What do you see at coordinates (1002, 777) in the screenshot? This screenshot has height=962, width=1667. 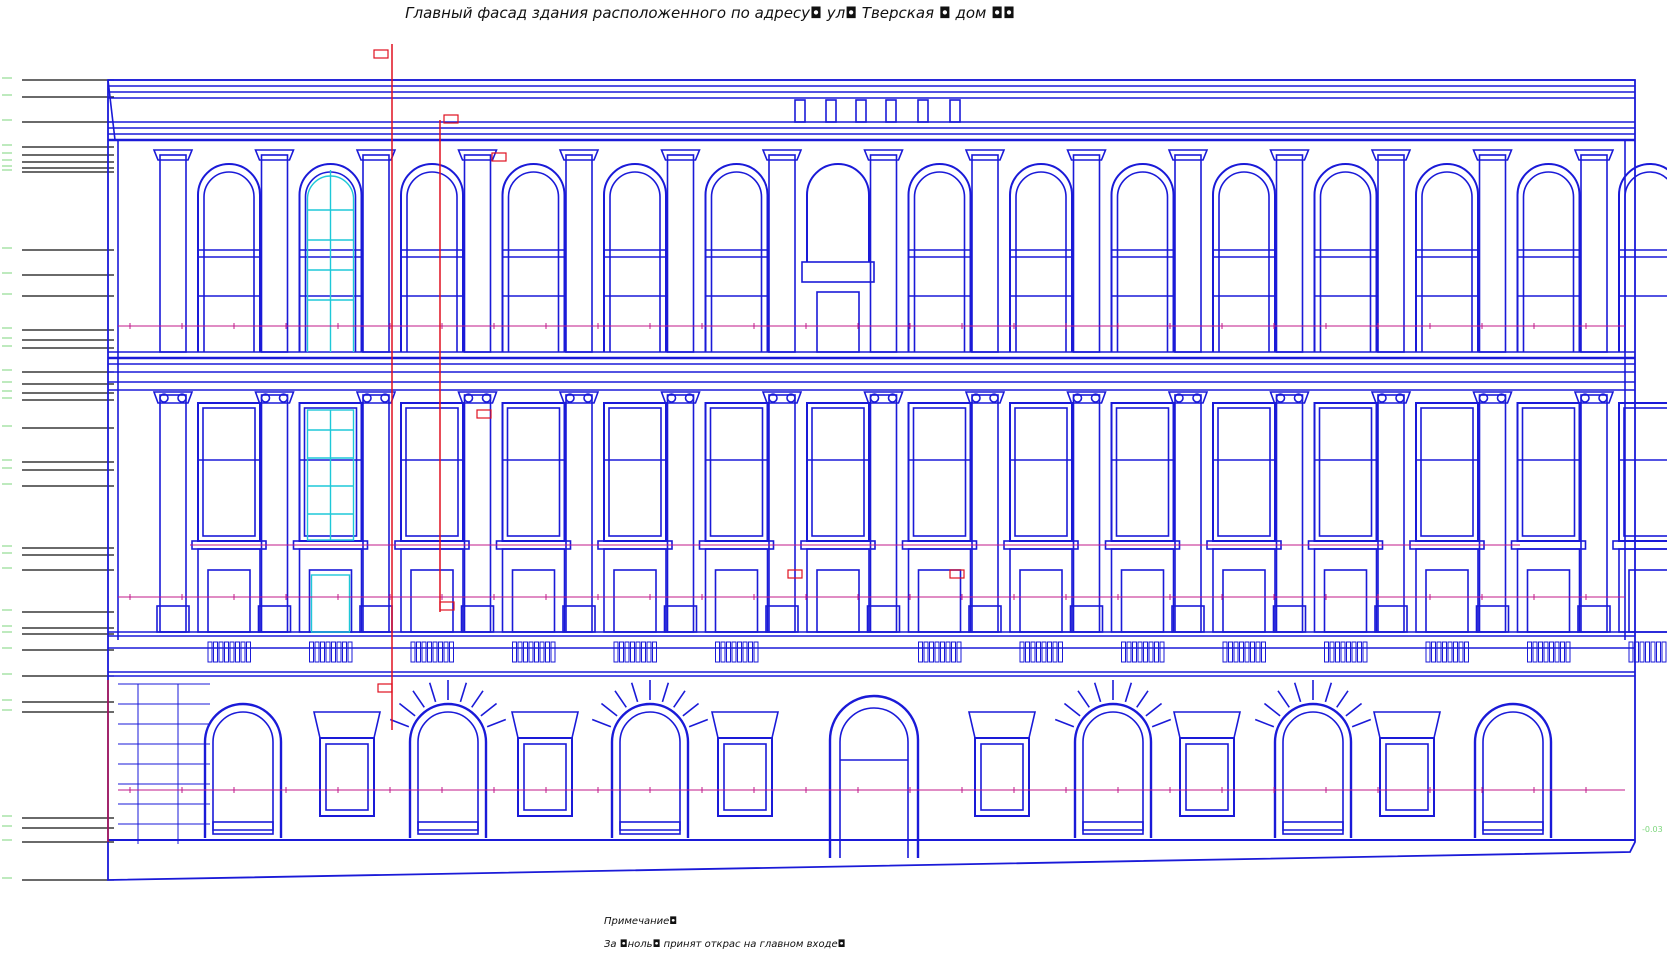 I see `ground-window-inner` at bounding box center [1002, 777].